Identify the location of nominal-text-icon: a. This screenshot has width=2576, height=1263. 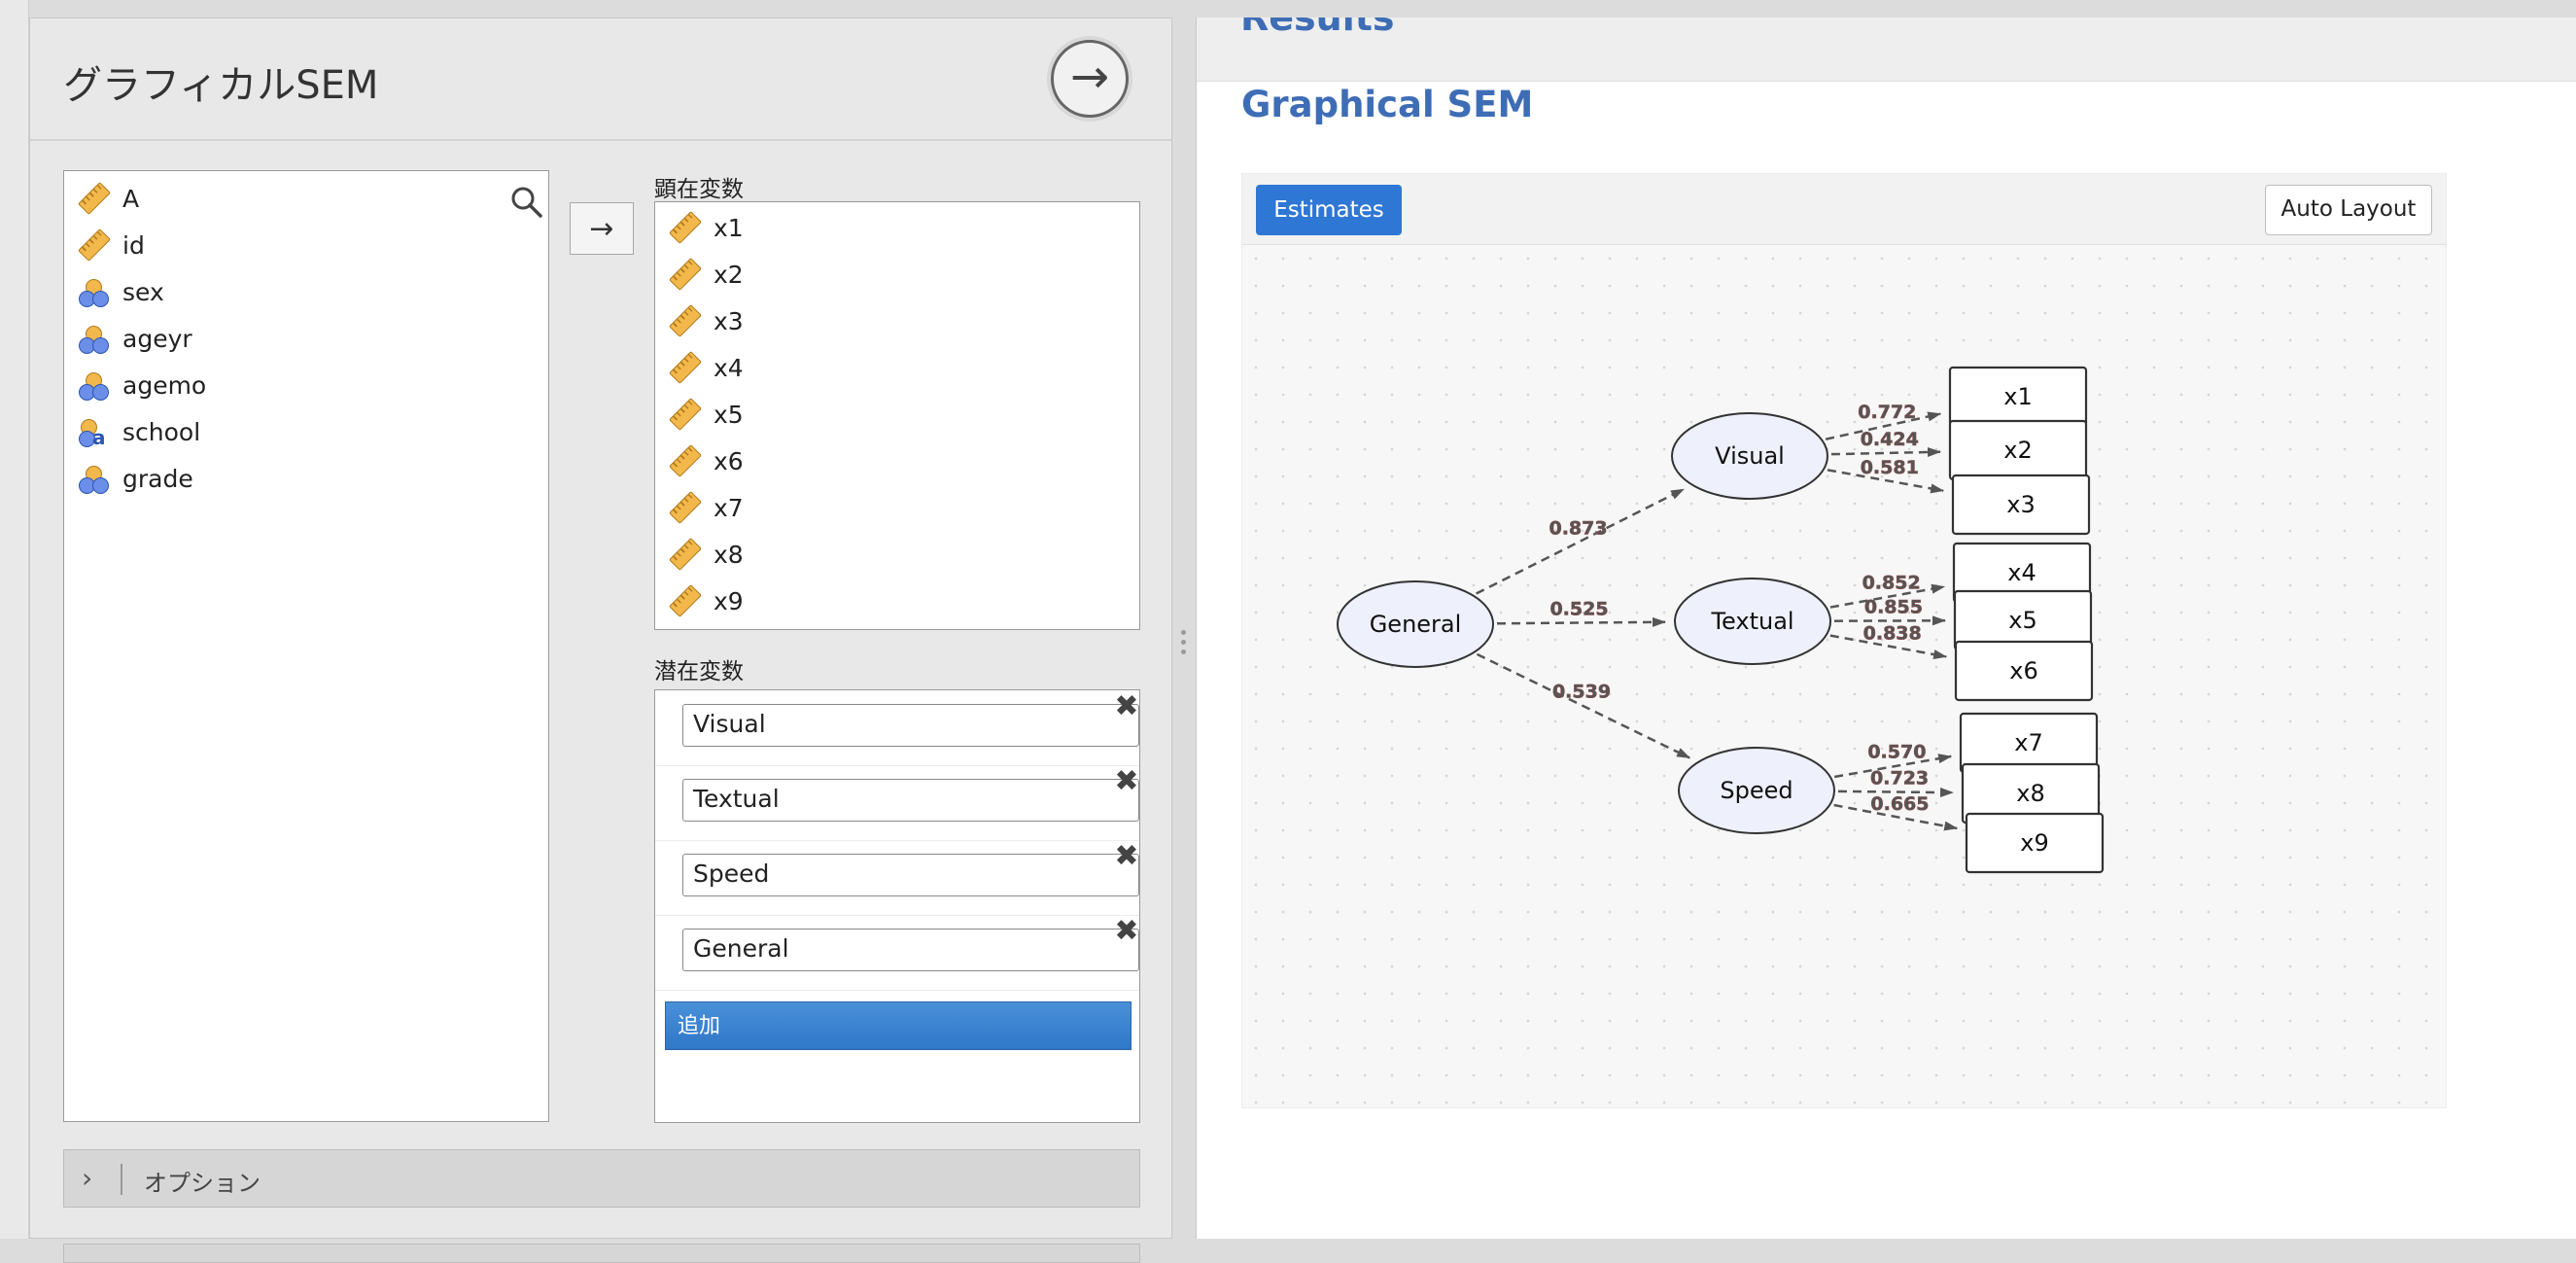
(92, 431).